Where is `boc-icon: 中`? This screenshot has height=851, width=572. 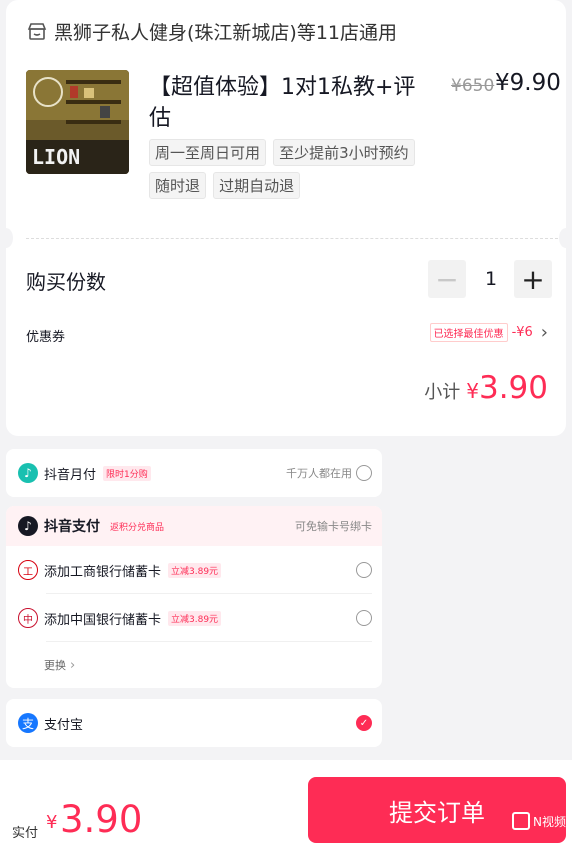 boc-icon: 中 is located at coordinates (28, 618).